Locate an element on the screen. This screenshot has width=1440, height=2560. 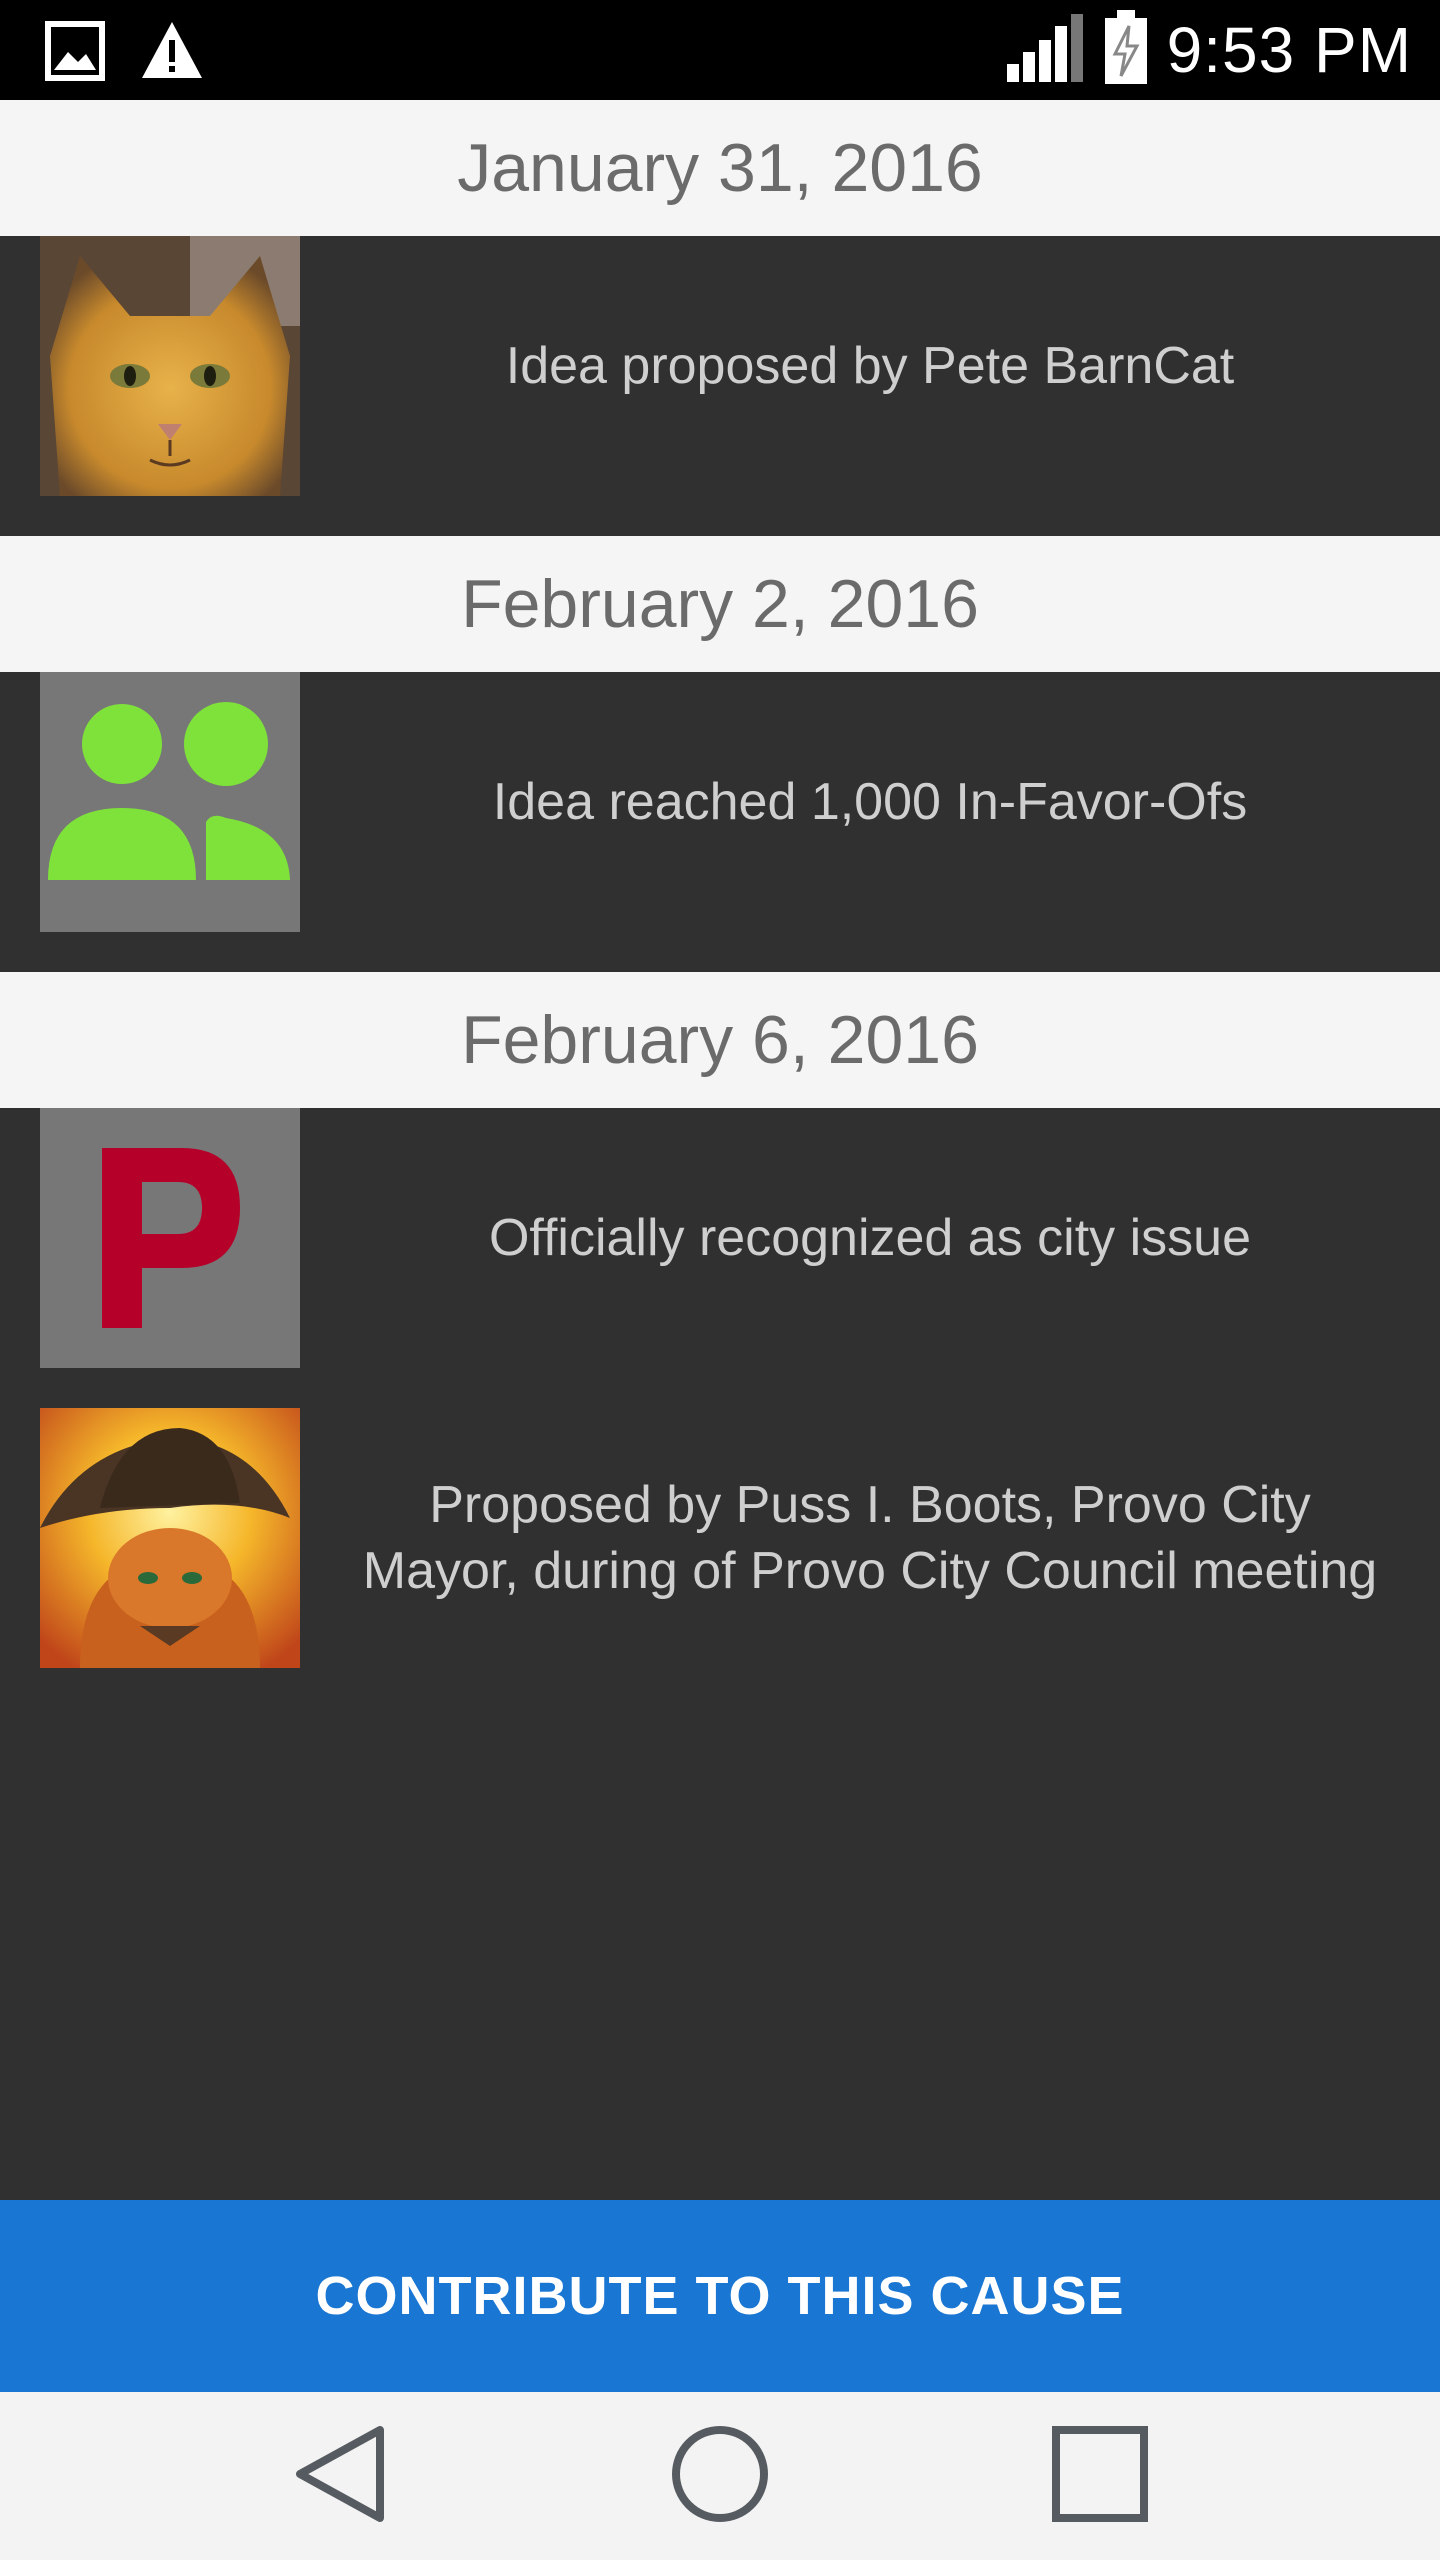
navigation-bar is located at coordinates (720, 2476).